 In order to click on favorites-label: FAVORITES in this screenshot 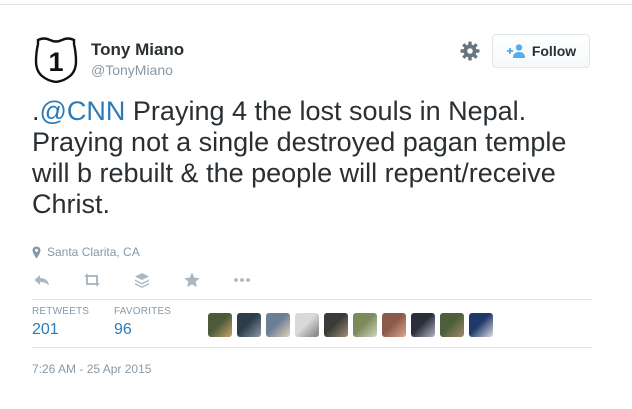, I will do `click(143, 311)`.